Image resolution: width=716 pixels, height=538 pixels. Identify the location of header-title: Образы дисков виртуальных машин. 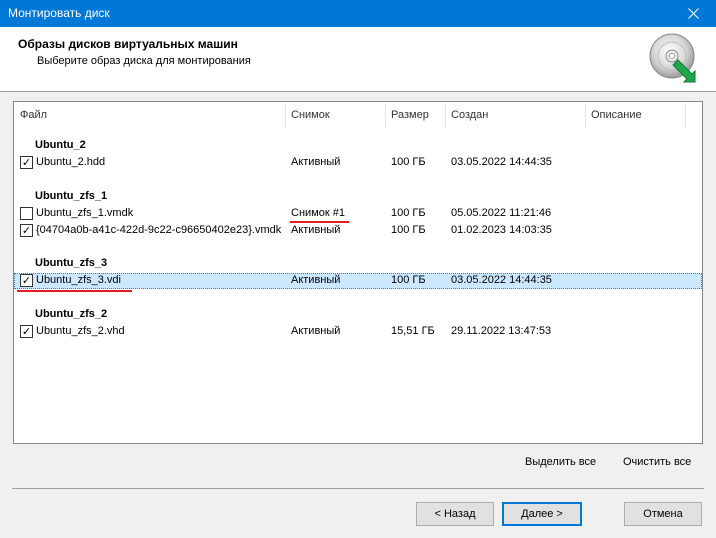
(128, 44).